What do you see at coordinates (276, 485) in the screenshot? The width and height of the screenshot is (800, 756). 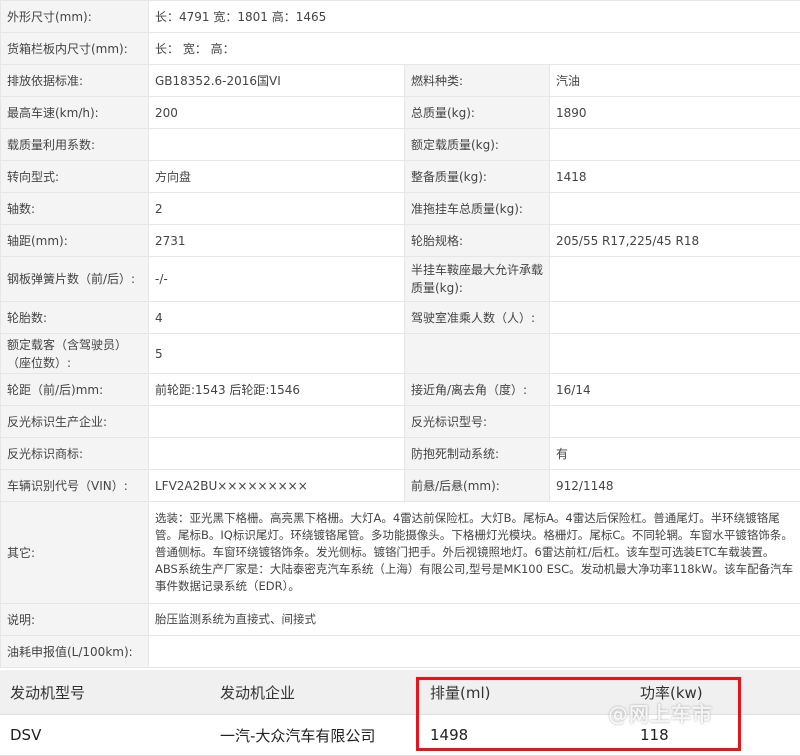 I see `spec-value: LFV2A2BU×××××××××` at bounding box center [276, 485].